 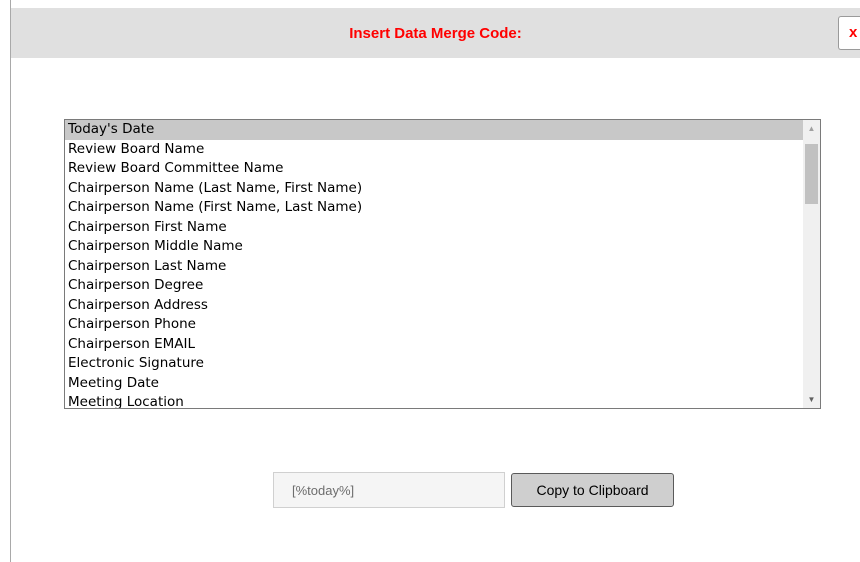 I want to click on merge-code-option: Chairperson Middle Name, so click(x=434, y=247).